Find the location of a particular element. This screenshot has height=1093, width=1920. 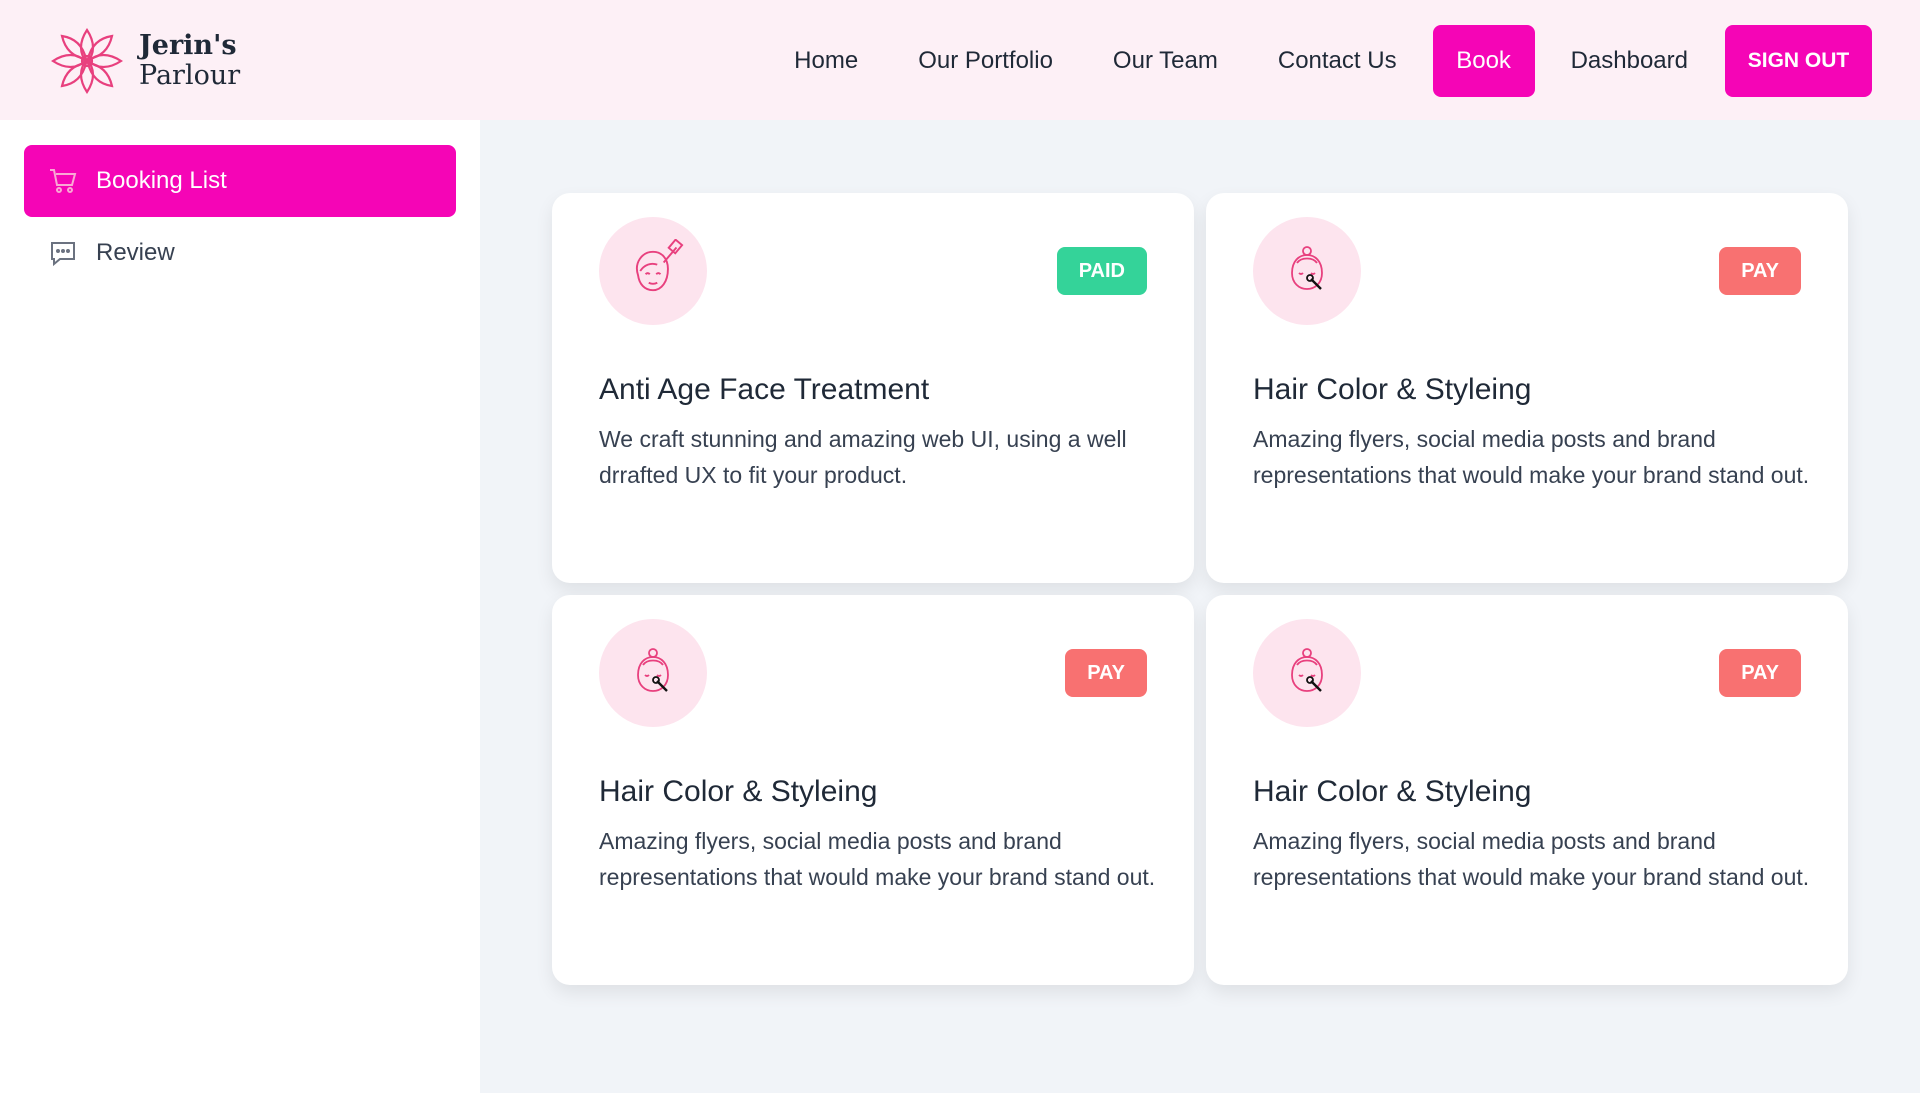

face-treatment-icon is located at coordinates (653, 271).